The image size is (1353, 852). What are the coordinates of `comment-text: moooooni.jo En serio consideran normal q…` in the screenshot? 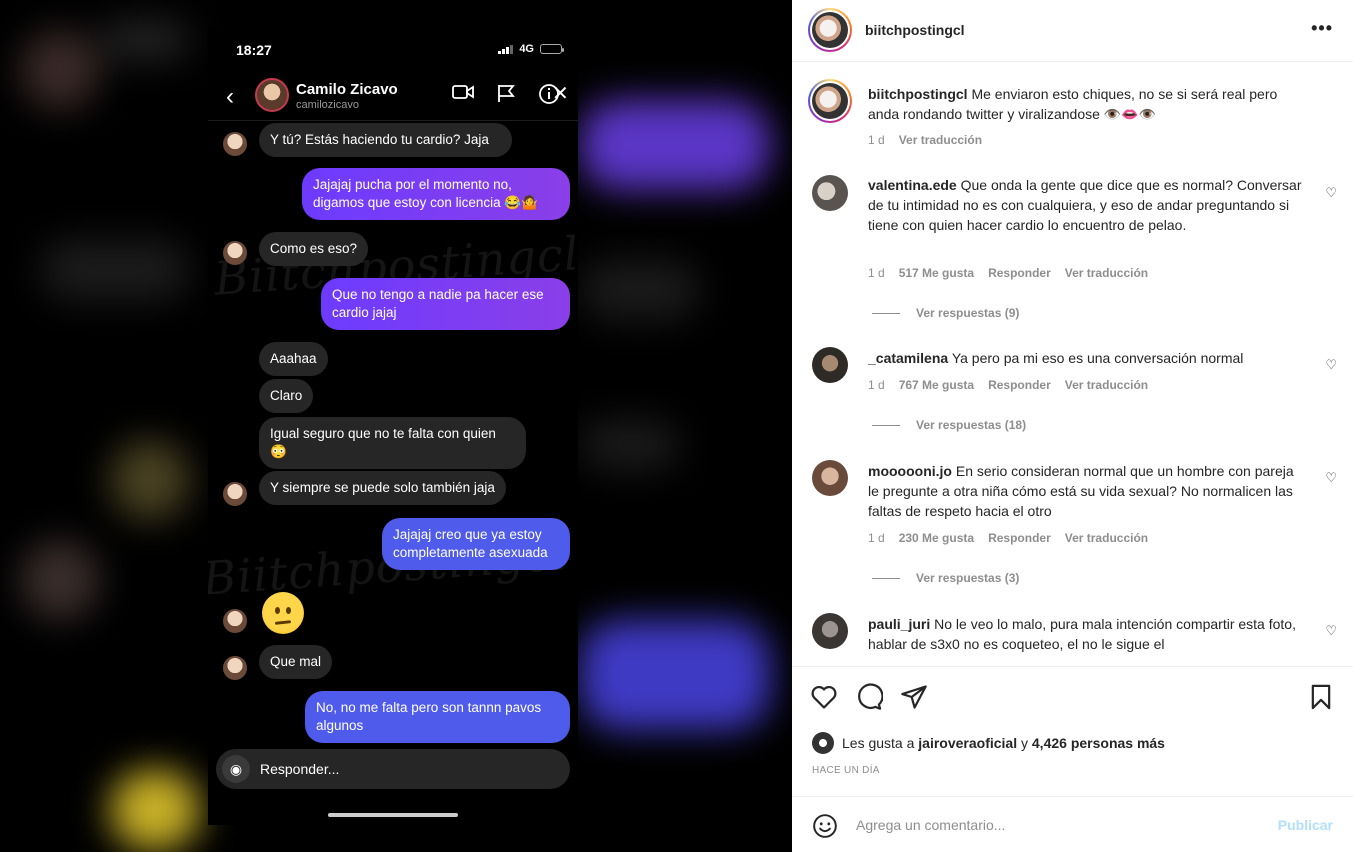 It's located at (1088, 491).